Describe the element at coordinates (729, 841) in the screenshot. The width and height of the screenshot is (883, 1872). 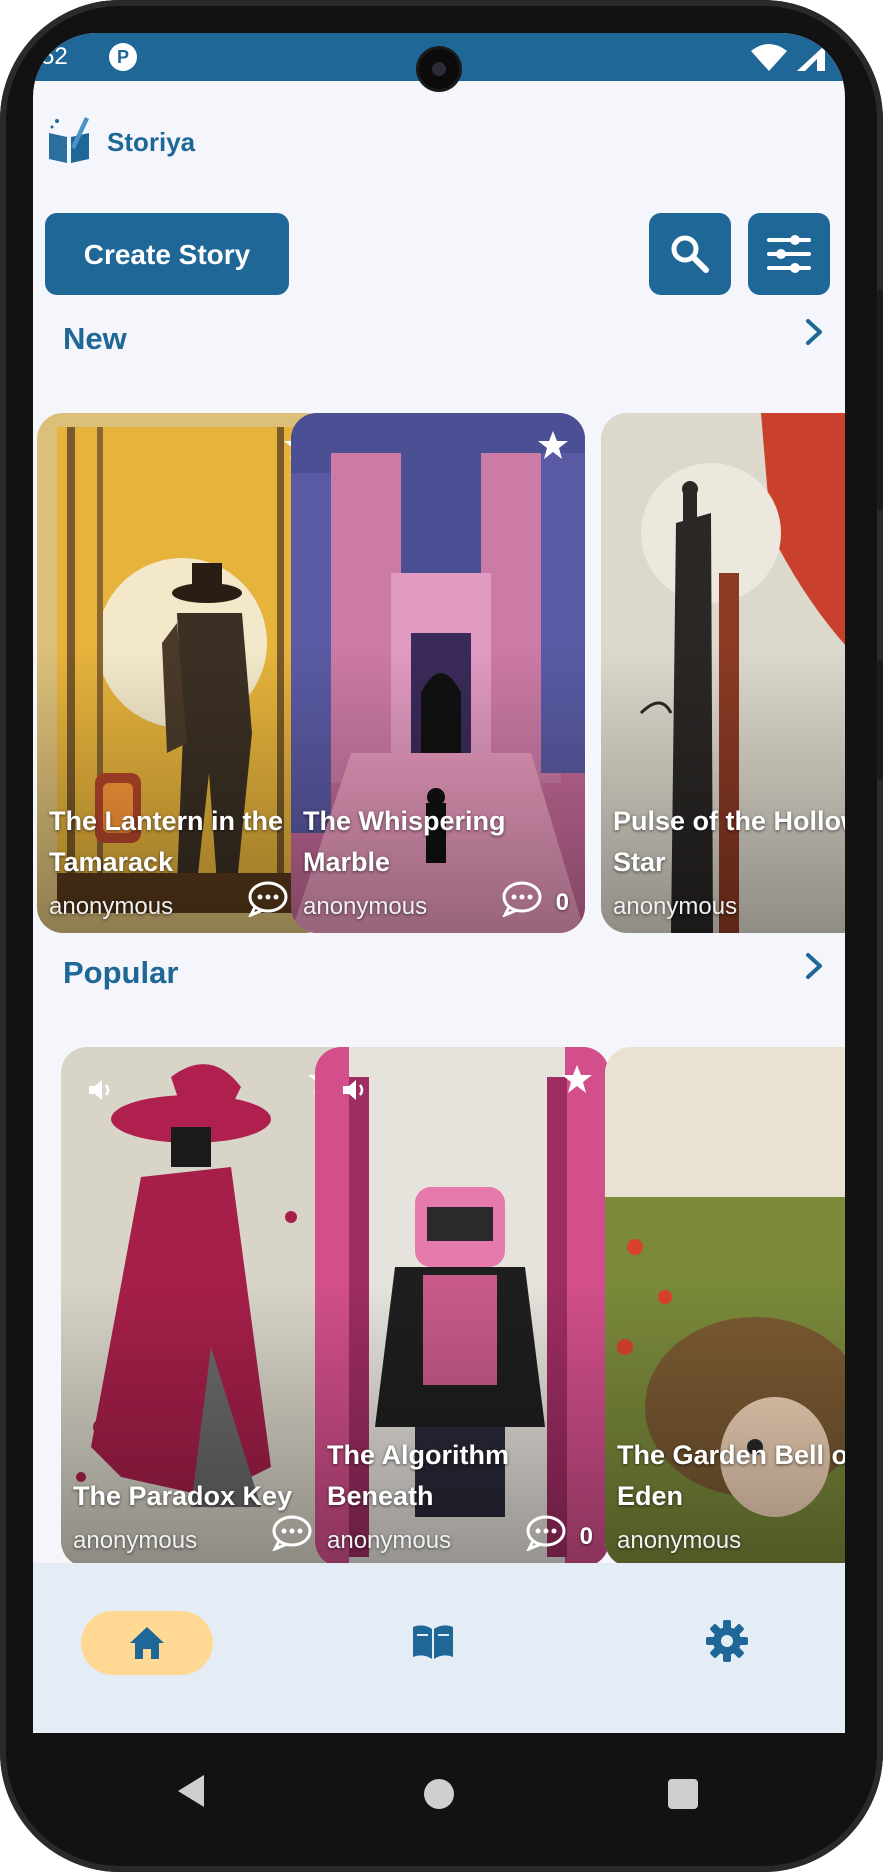
I see `story-title: Pulse of the Hollow Star` at that location.